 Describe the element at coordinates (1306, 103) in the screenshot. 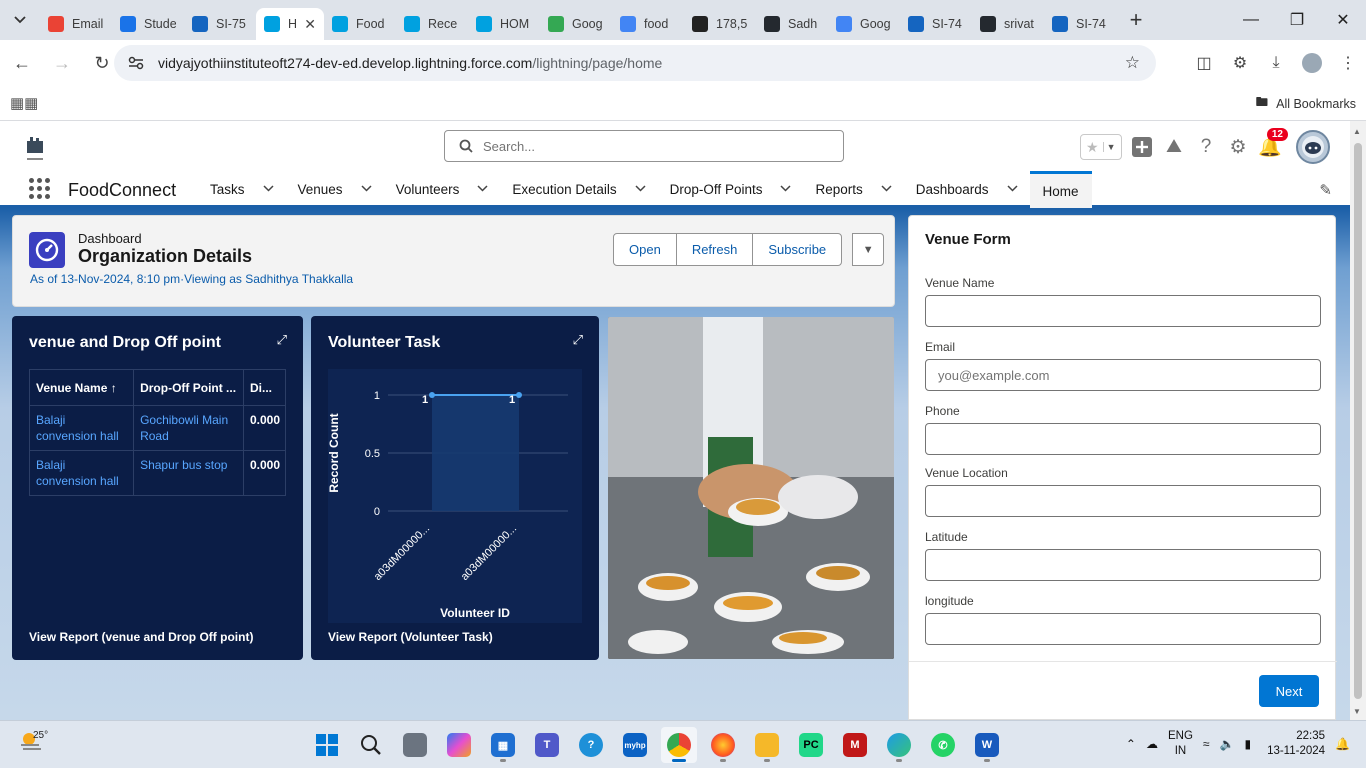

I see `all-bookmarks-button: 🖿 All Bookmarks` at that location.